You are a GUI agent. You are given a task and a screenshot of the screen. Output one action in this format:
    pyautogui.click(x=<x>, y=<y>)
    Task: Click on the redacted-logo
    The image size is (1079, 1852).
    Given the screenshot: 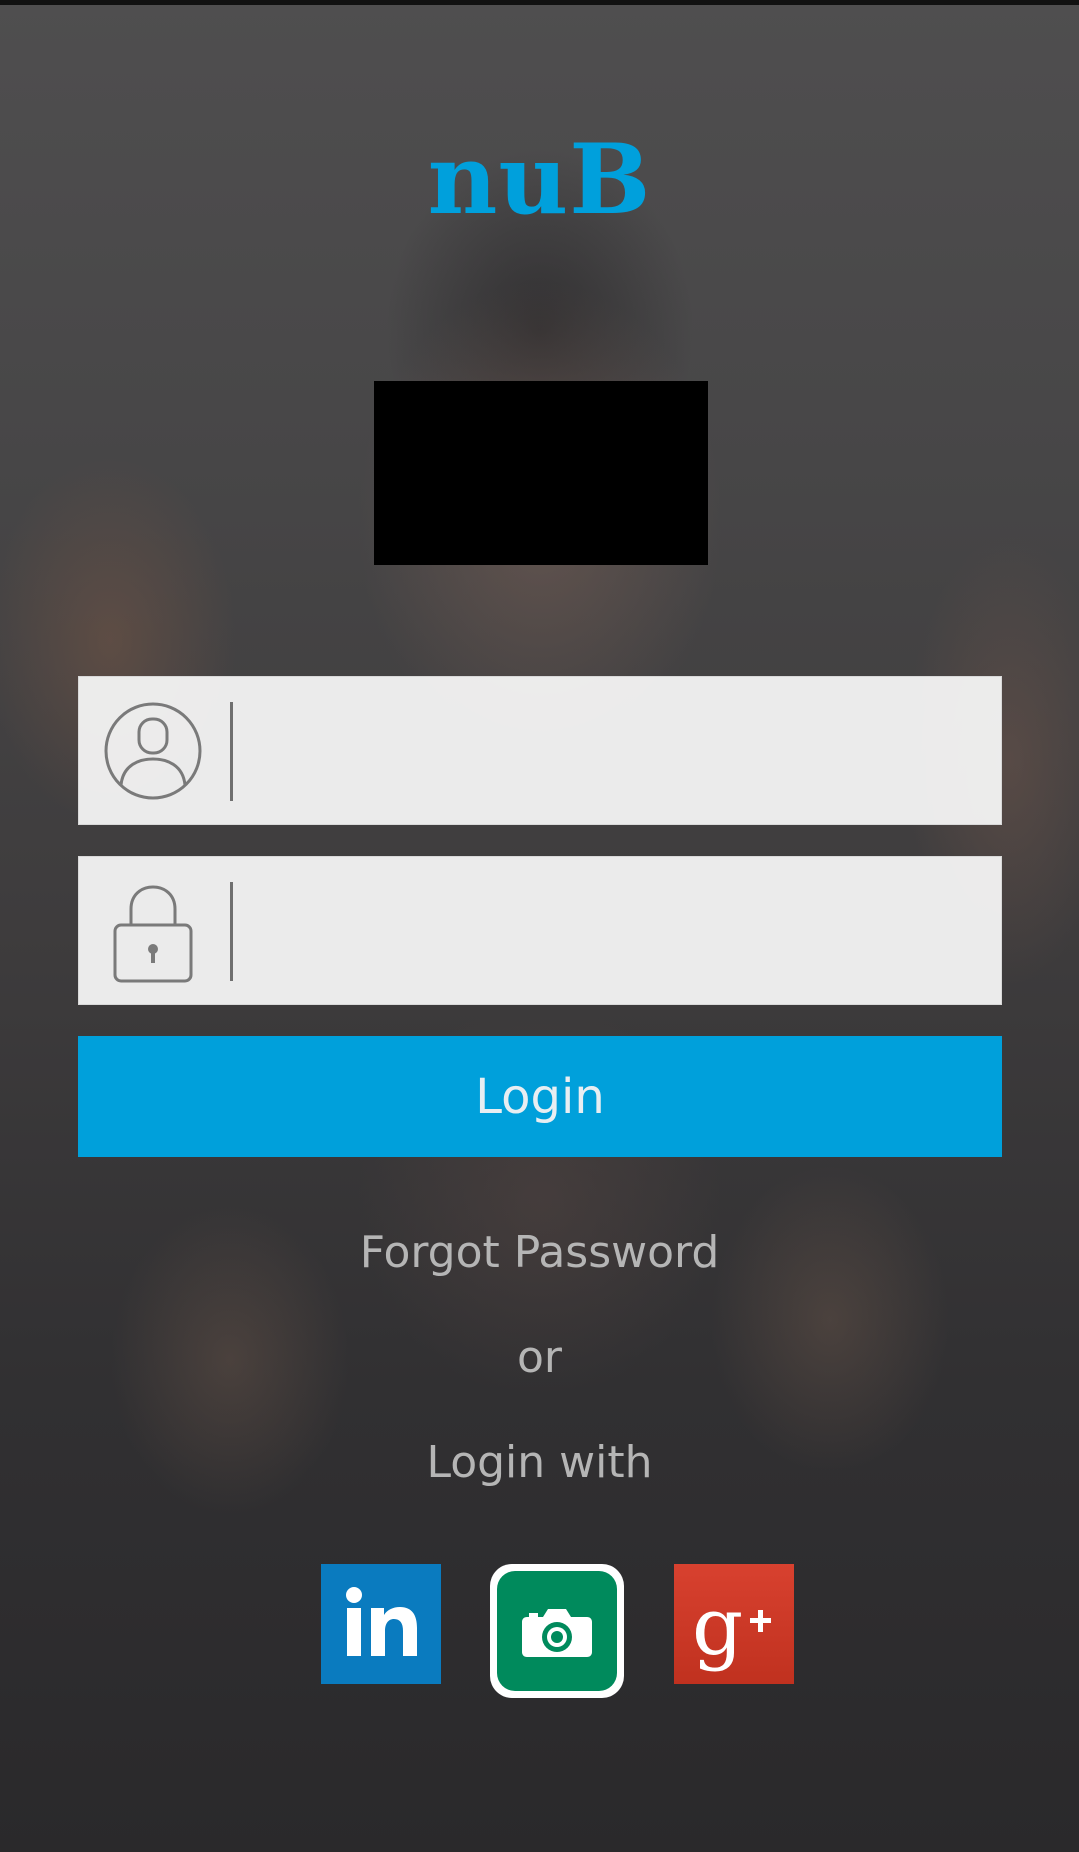 What is the action you would take?
    pyautogui.click(x=541, y=473)
    